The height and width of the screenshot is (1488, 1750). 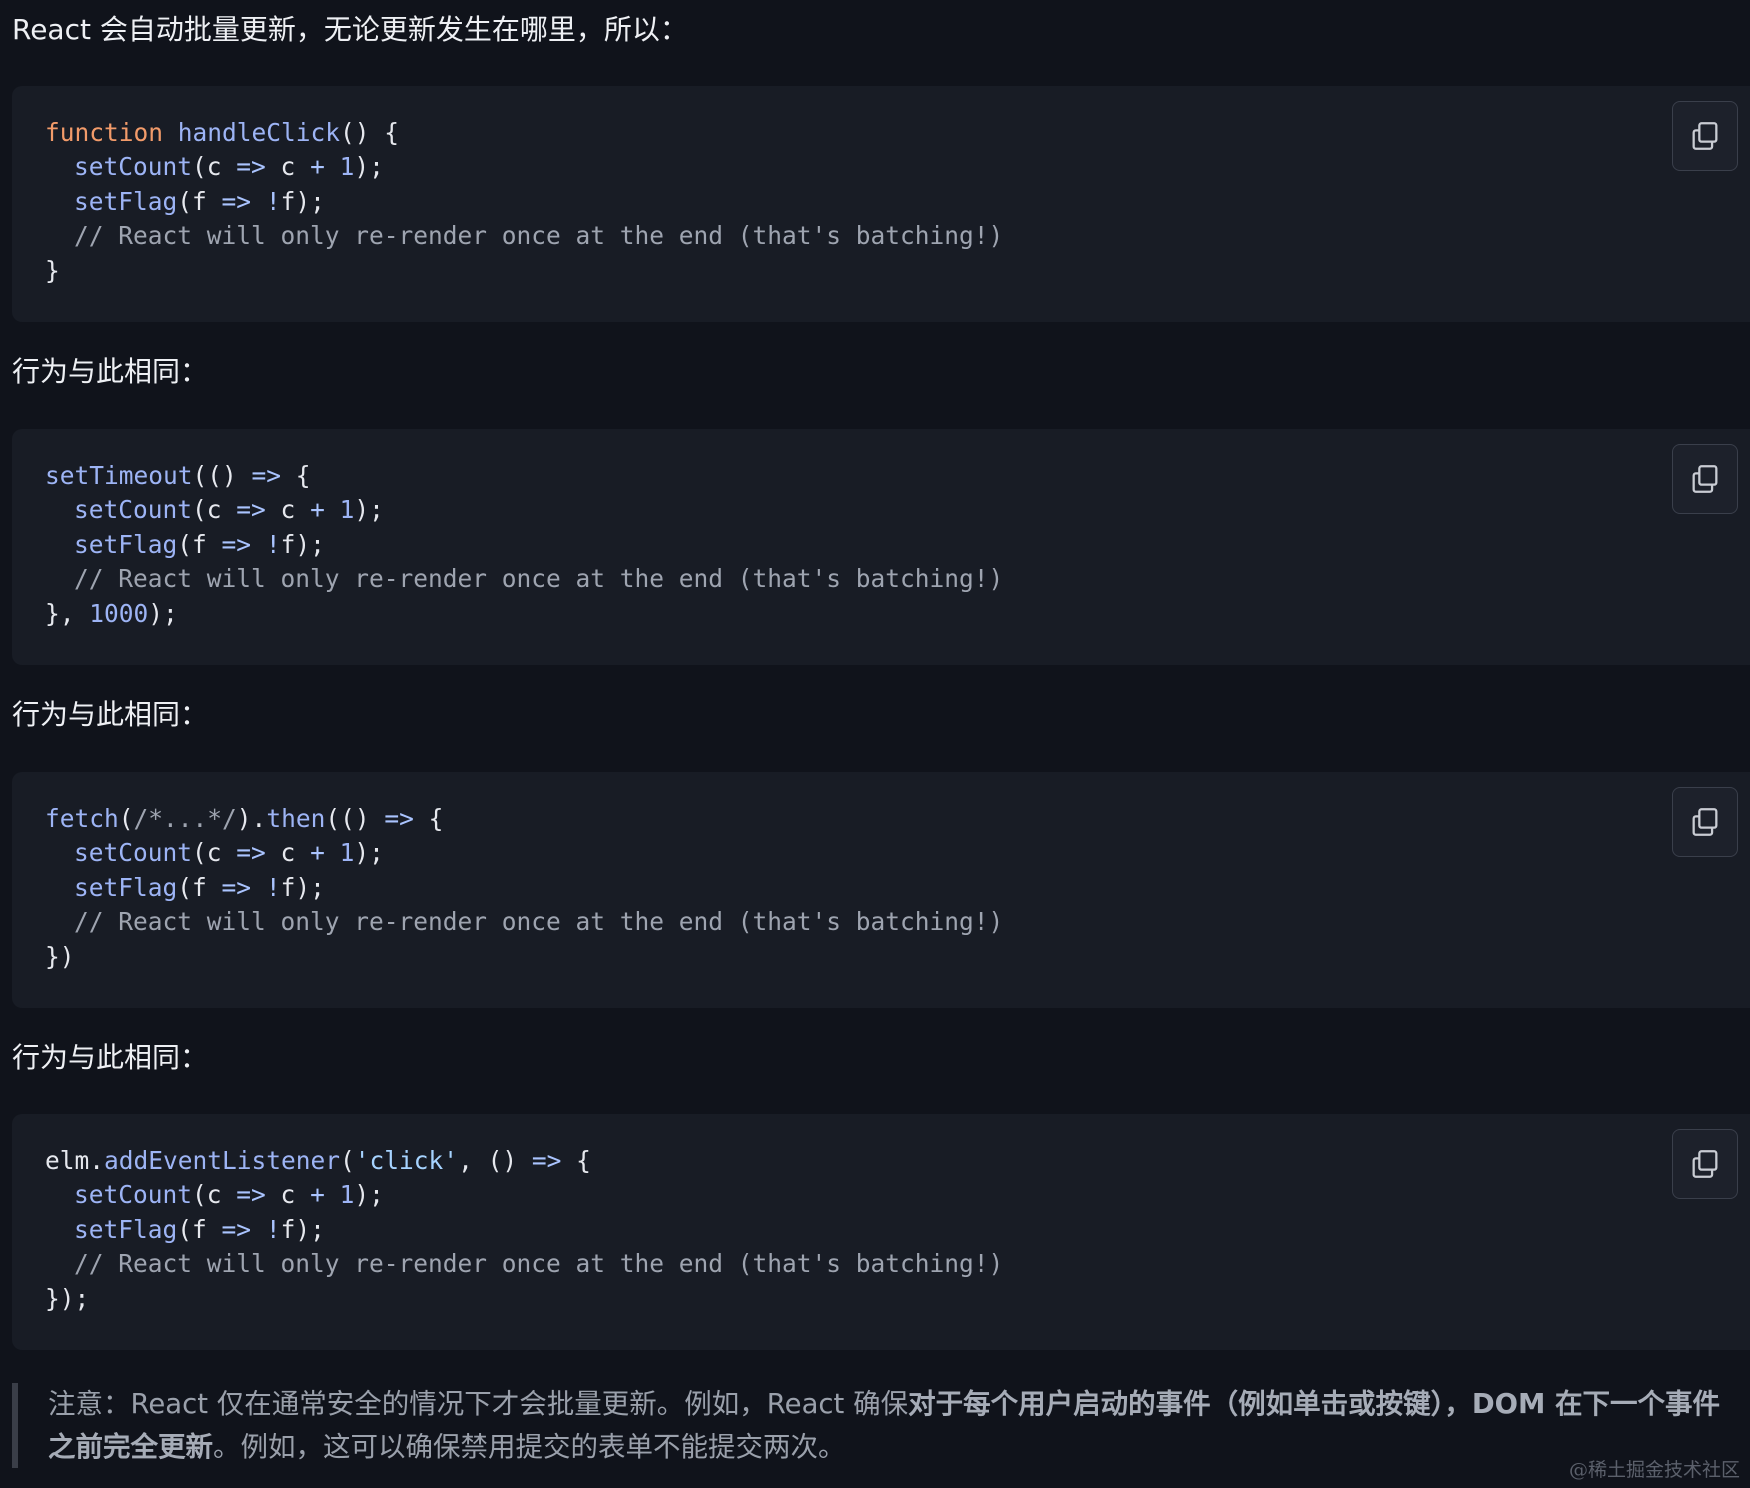 What do you see at coordinates (67, 1298) in the screenshot?
I see `code-token: });` at bounding box center [67, 1298].